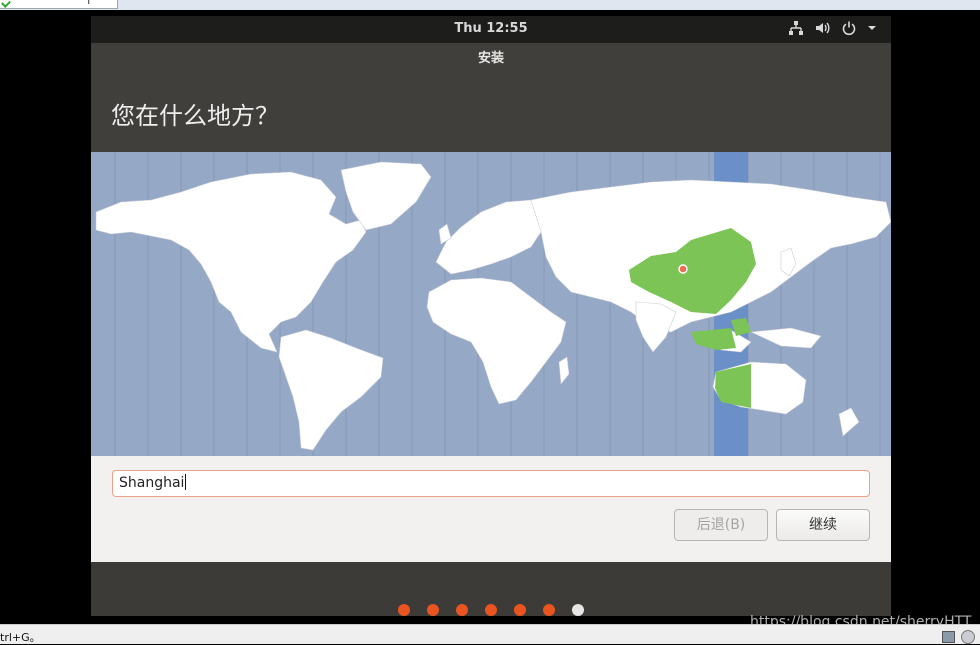 This screenshot has width=980, height=645. Describe the element at coordinates (59, 4) in the screenshot. I see `host-tab: T` at that location.